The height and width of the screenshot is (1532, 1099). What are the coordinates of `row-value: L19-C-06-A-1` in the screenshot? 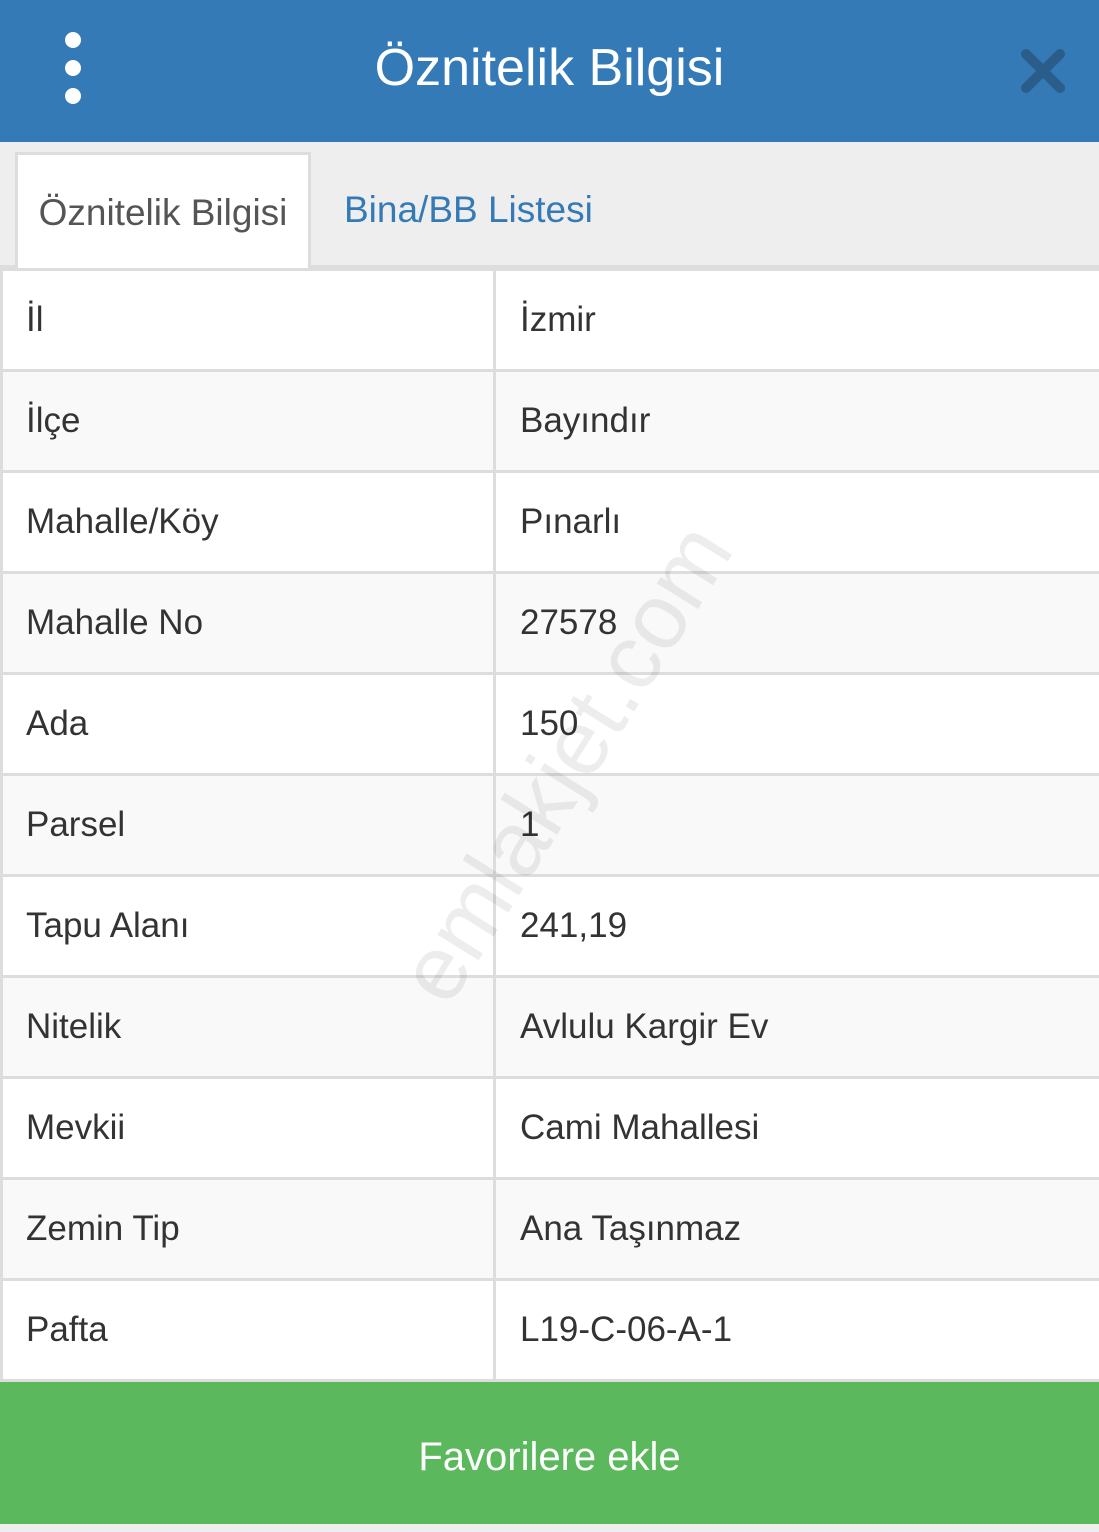 It's located at (626, 1329).